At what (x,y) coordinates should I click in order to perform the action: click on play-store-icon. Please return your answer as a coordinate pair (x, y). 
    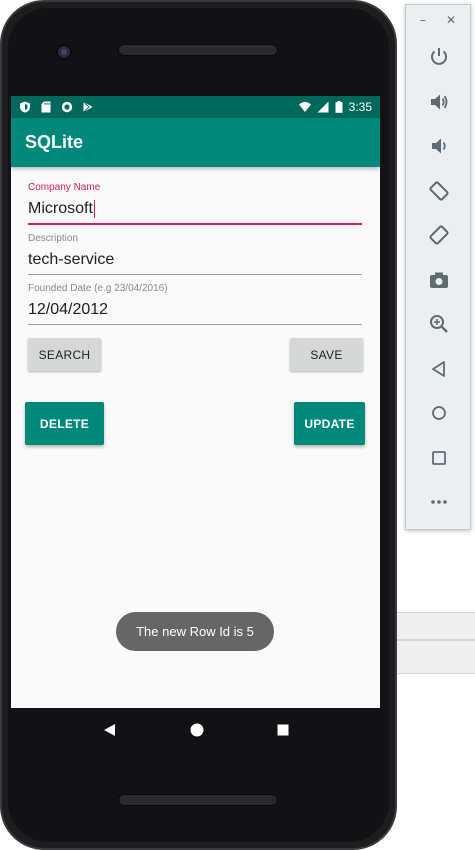
    Looking at the image, I should click on (88, 107).